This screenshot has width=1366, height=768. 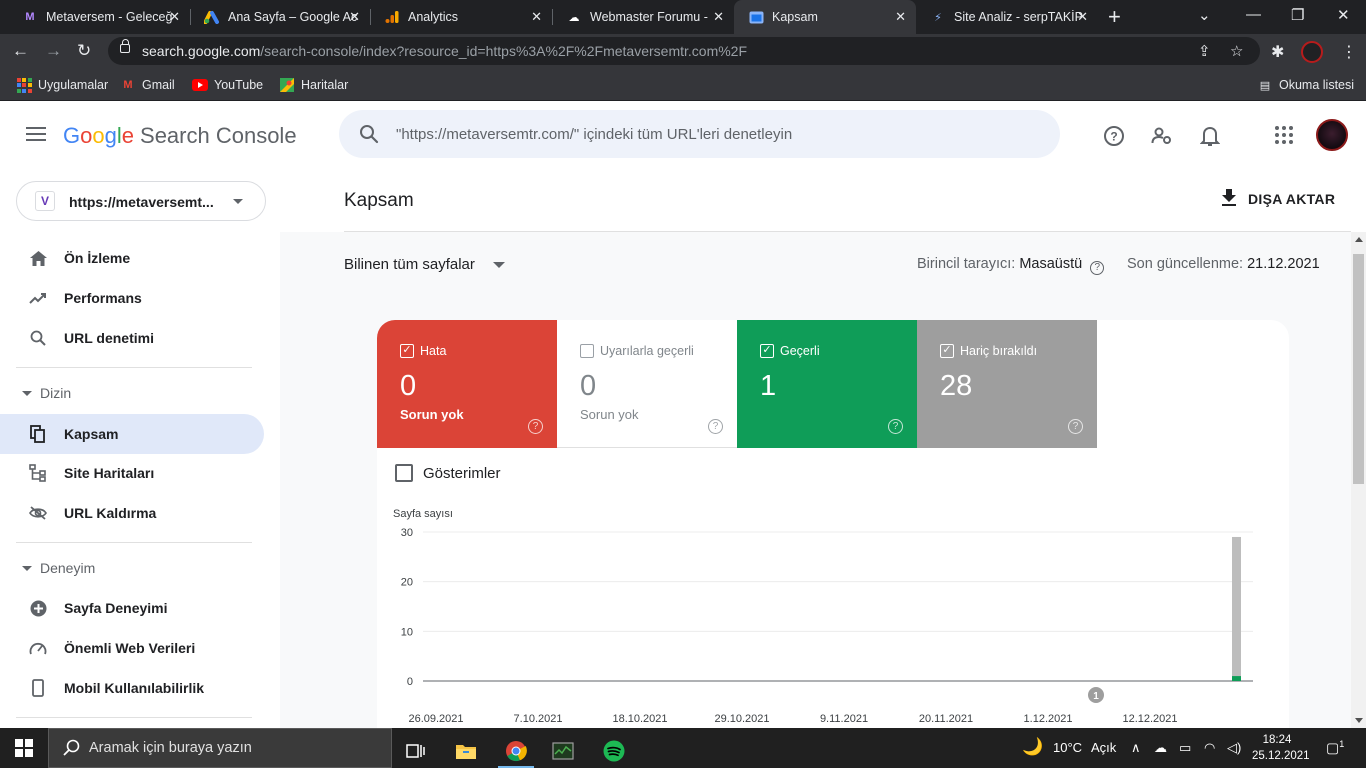 I want to click on bookmark-star-icon: ☆, so click(x=1236, y=51).